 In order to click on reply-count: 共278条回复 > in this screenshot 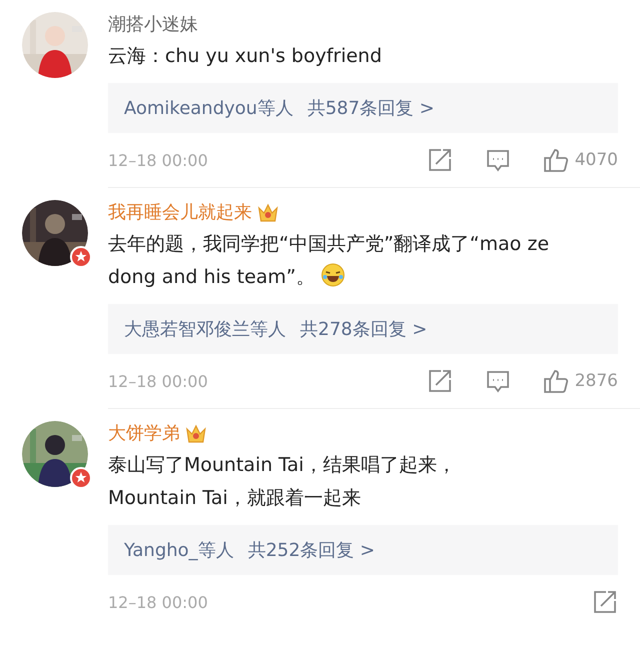, I will do `click(364, 329)`.